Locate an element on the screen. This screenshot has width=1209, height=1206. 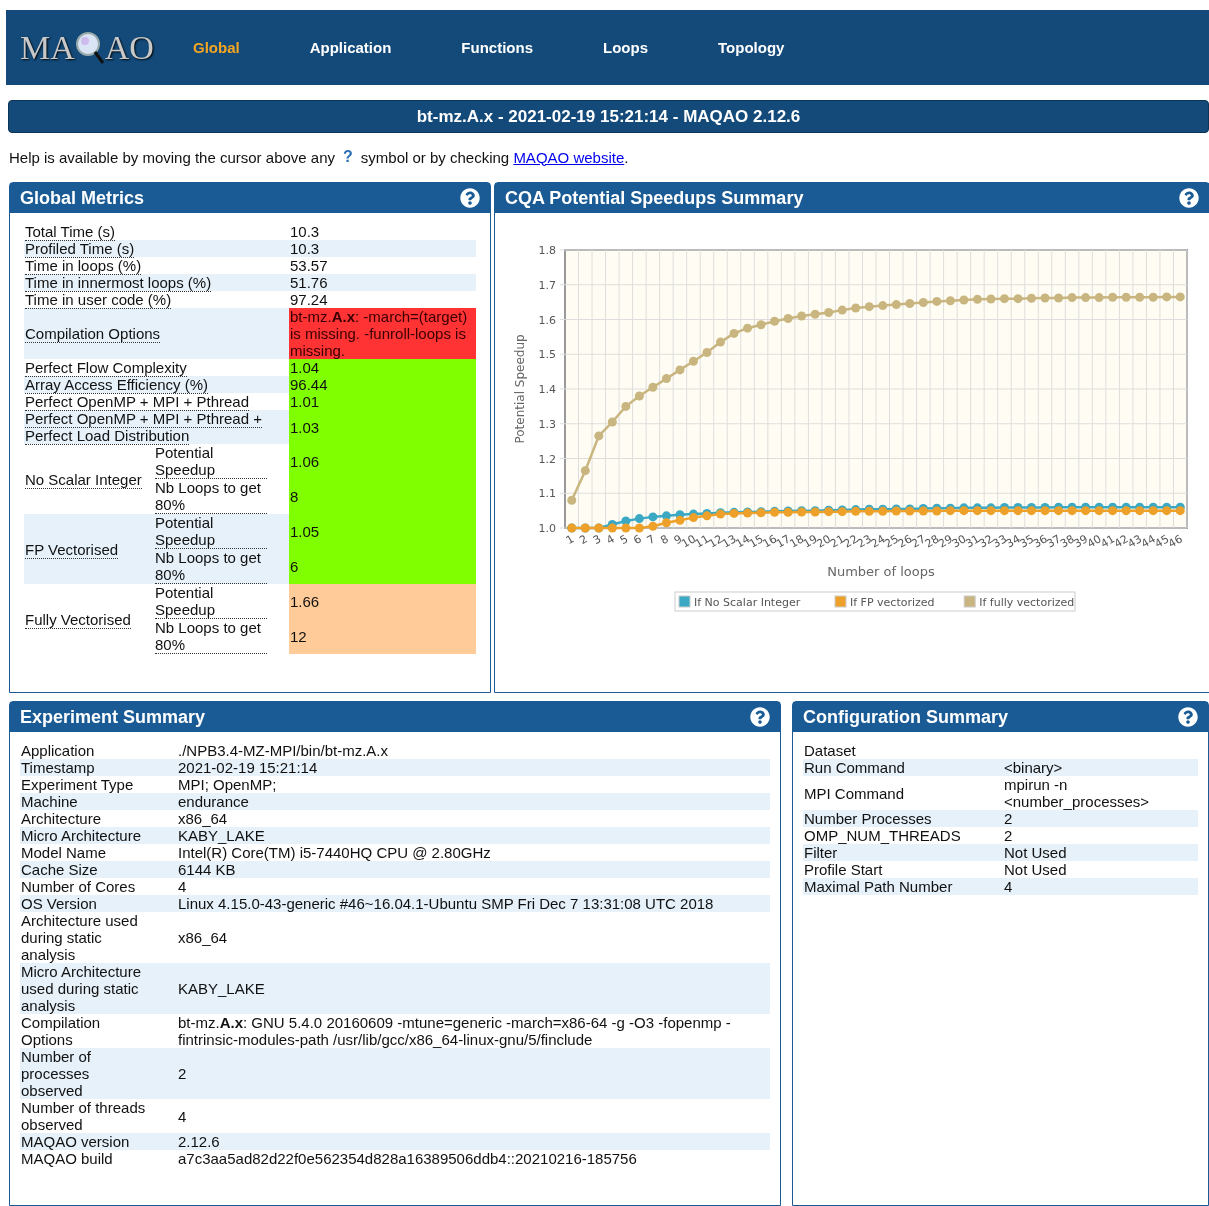
info-label: Number of threads observed is located at coordinates (83, 1116).